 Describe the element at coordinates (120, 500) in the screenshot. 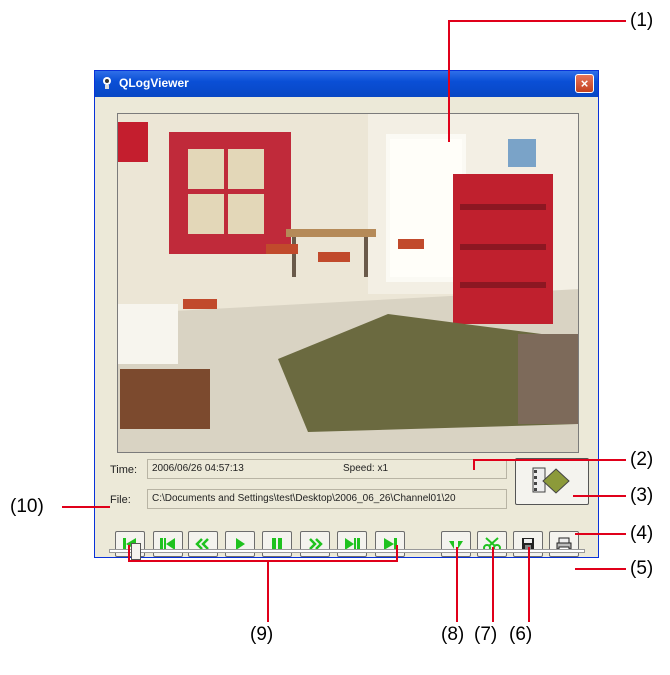

I see `file-label: File:` at that location.